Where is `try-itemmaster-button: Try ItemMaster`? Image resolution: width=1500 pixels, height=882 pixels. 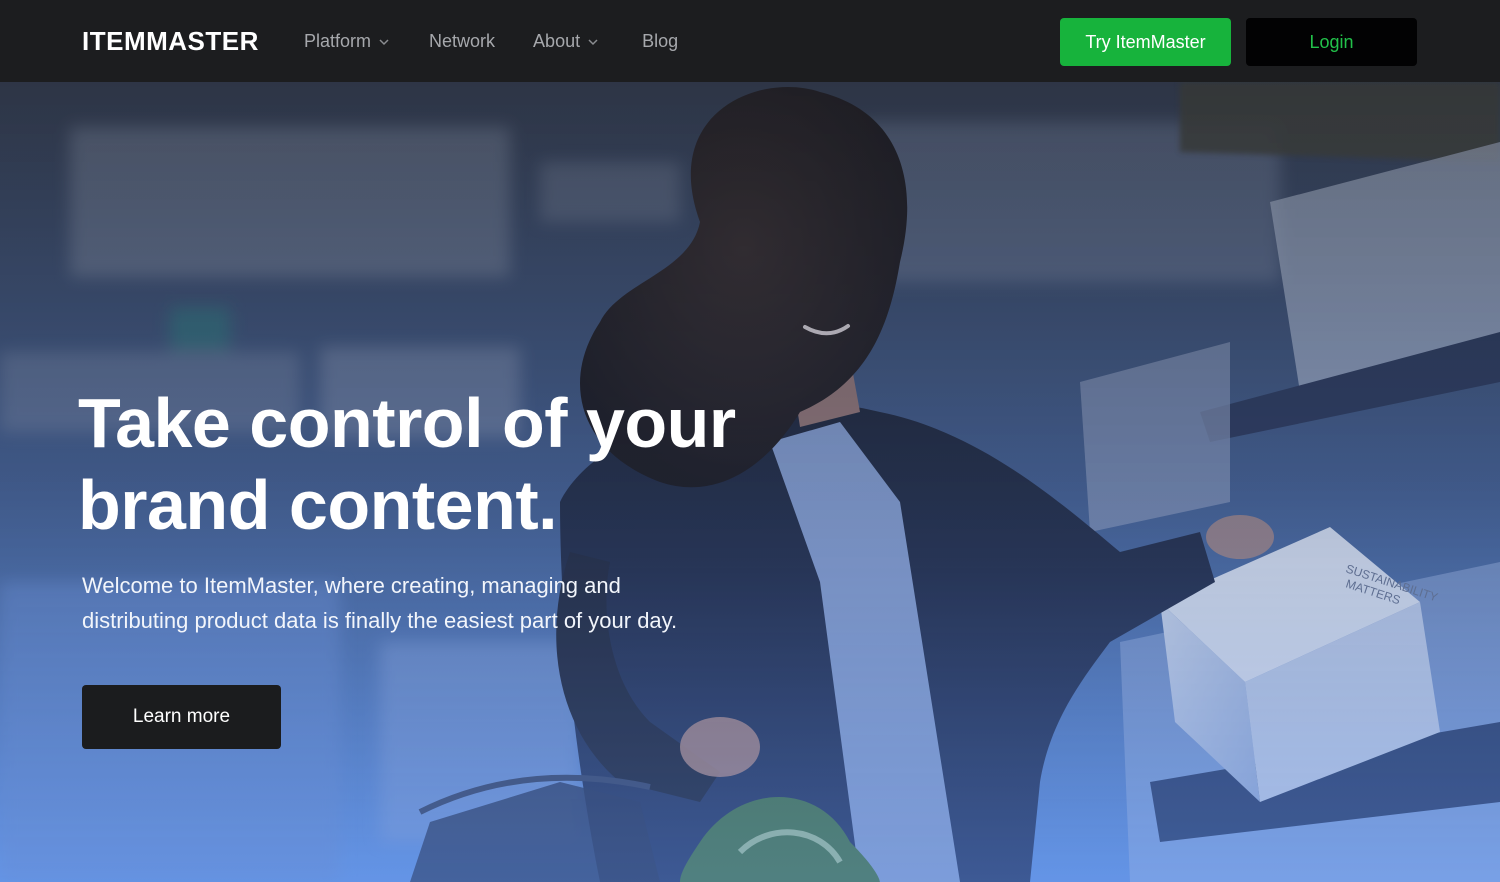 try-itemmaster-button: Try ItemMaster is located at coordinates (1145, 42).